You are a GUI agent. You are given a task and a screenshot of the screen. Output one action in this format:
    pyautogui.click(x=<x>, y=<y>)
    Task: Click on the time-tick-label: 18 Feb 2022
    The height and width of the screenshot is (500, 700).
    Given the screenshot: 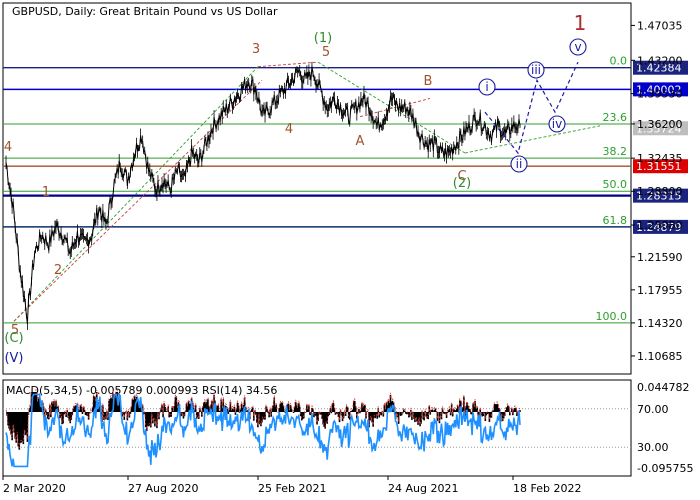 What is the action you would take?
    pyautogui.click(x=547, y=488)
    